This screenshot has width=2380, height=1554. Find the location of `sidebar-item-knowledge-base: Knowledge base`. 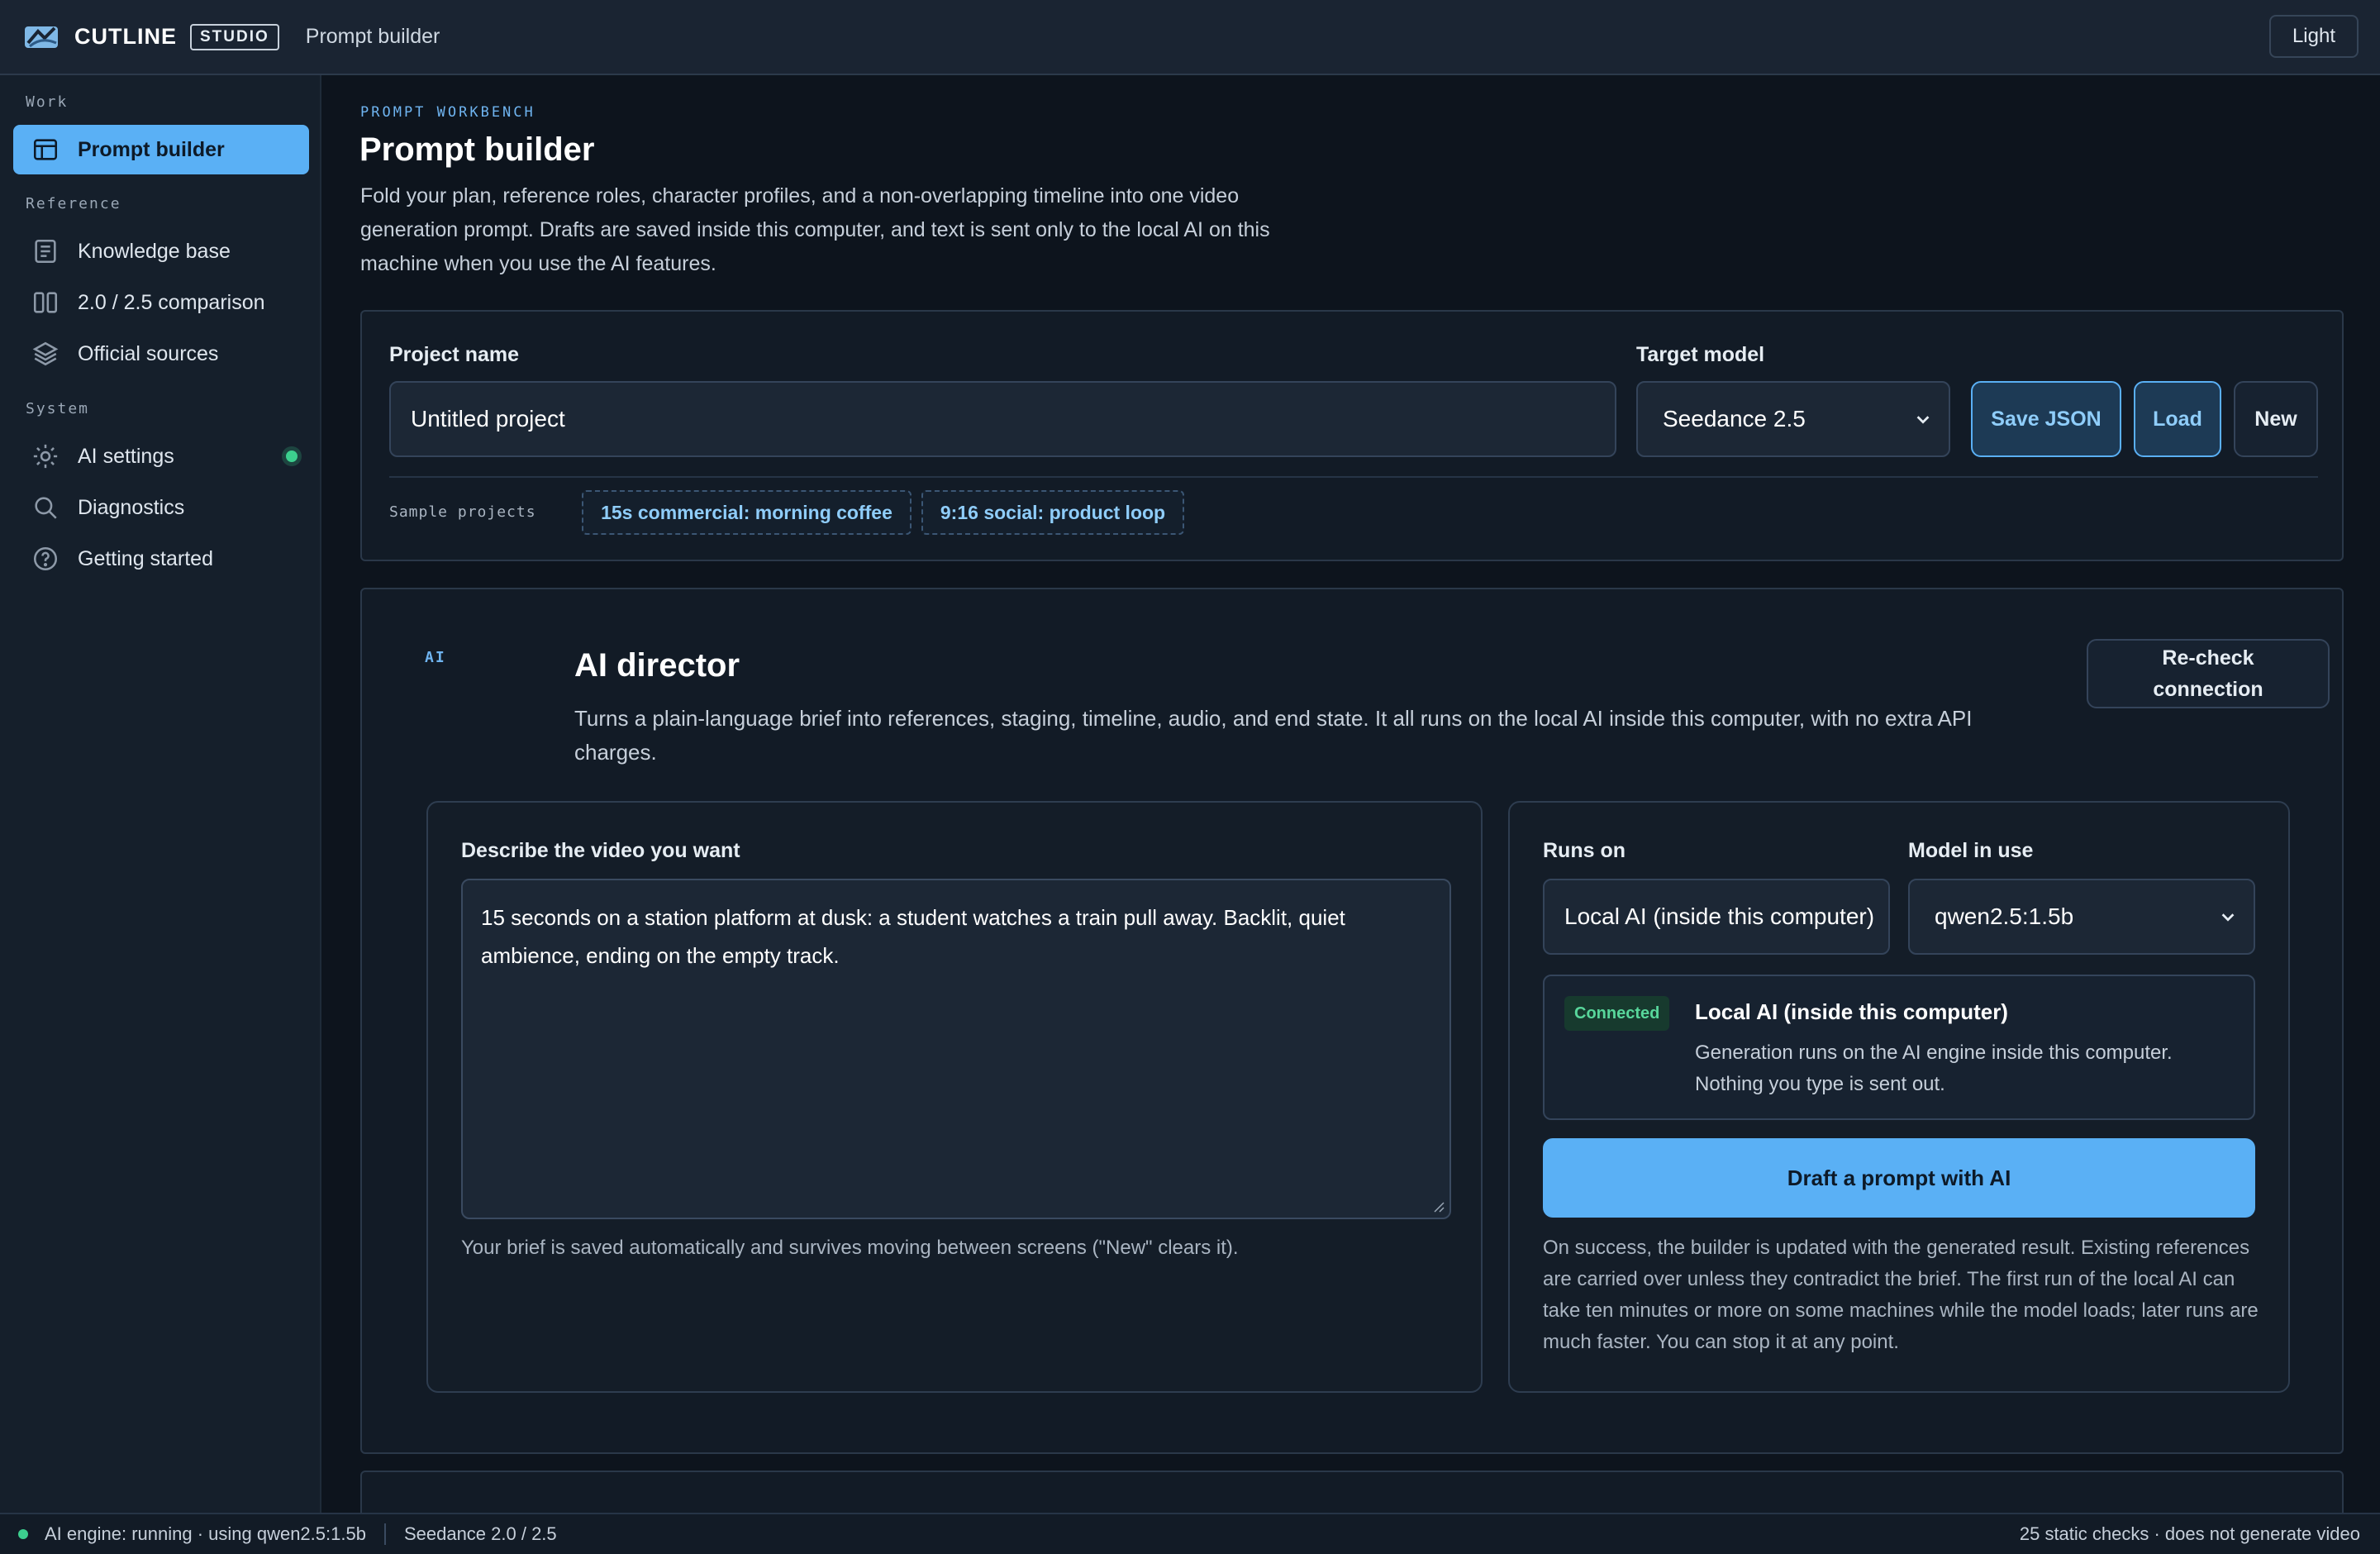

sidebar-item-knowledge-base: Knowledge base is located at coordinates (161, 251).